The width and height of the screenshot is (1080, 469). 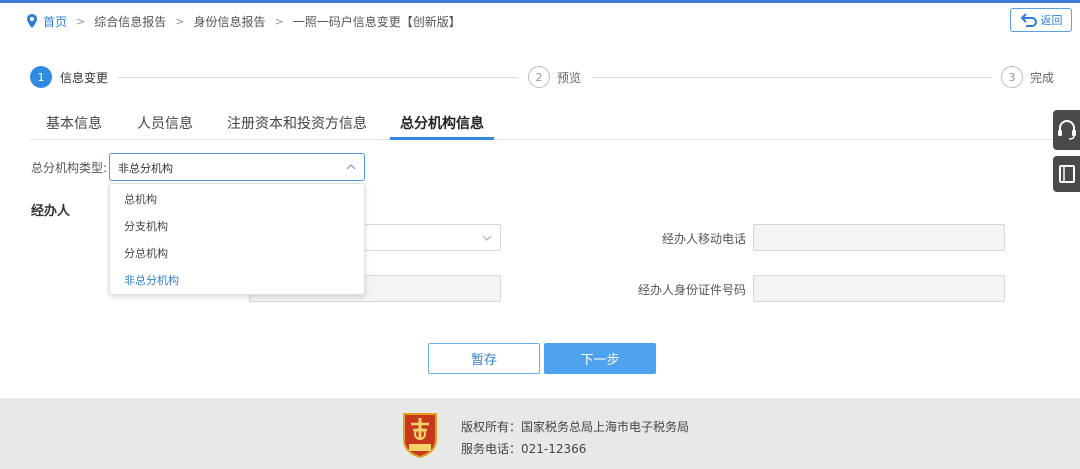 I want to click on return-arrow-icon, so click(x=1028, y=20).